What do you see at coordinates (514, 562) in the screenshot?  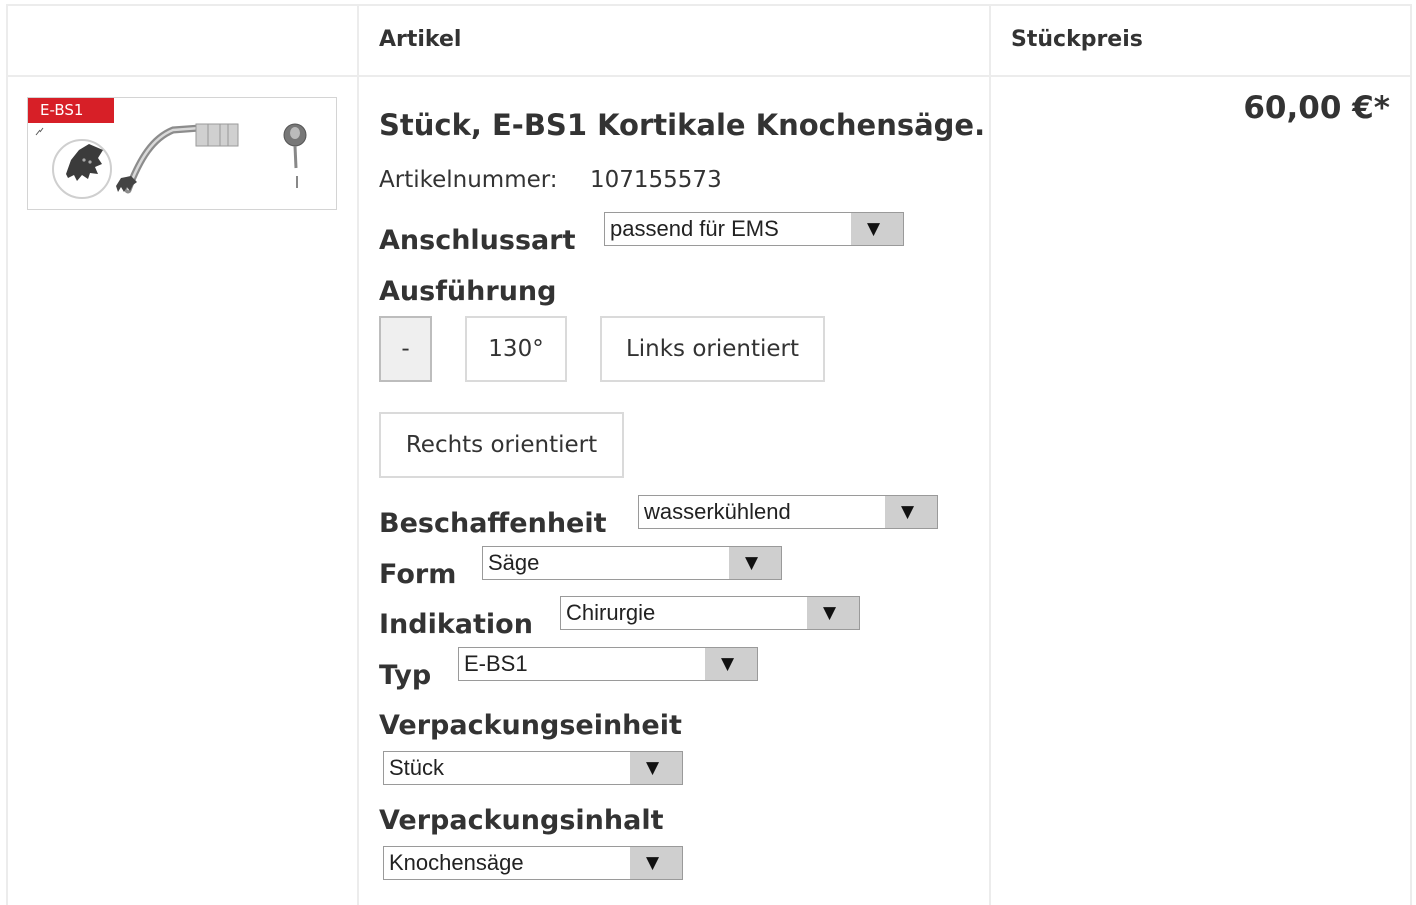 I see `form-value: Säge` at bounding box center [514, 562].